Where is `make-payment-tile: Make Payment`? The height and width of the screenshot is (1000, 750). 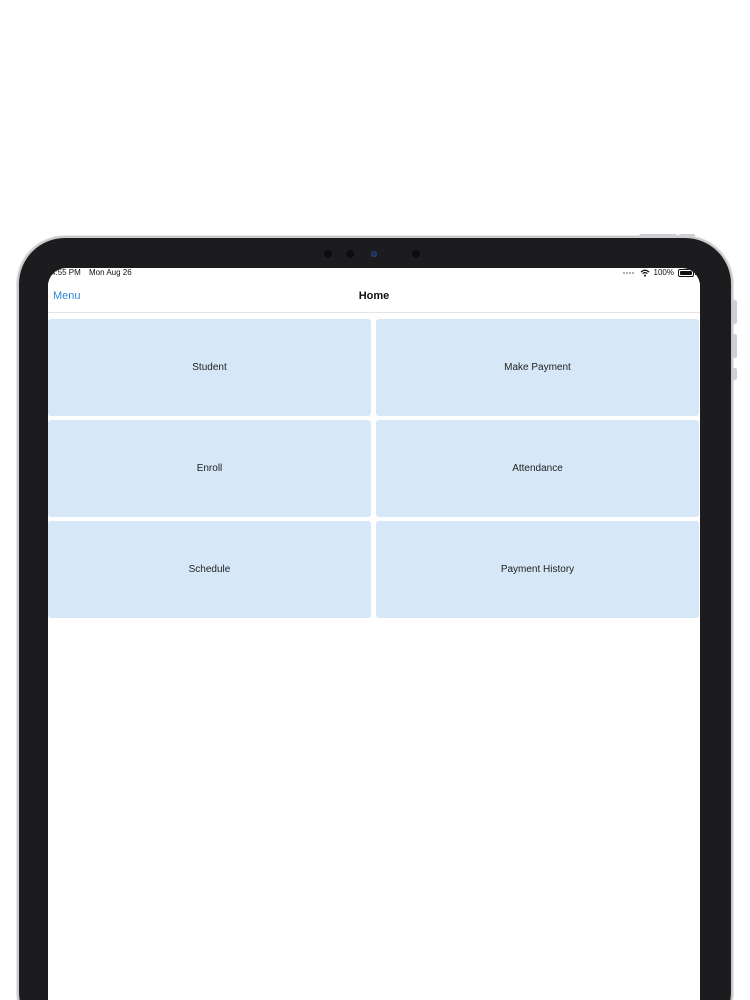
make-payment-tile: Make Payment is located at coordinates (537, 367).